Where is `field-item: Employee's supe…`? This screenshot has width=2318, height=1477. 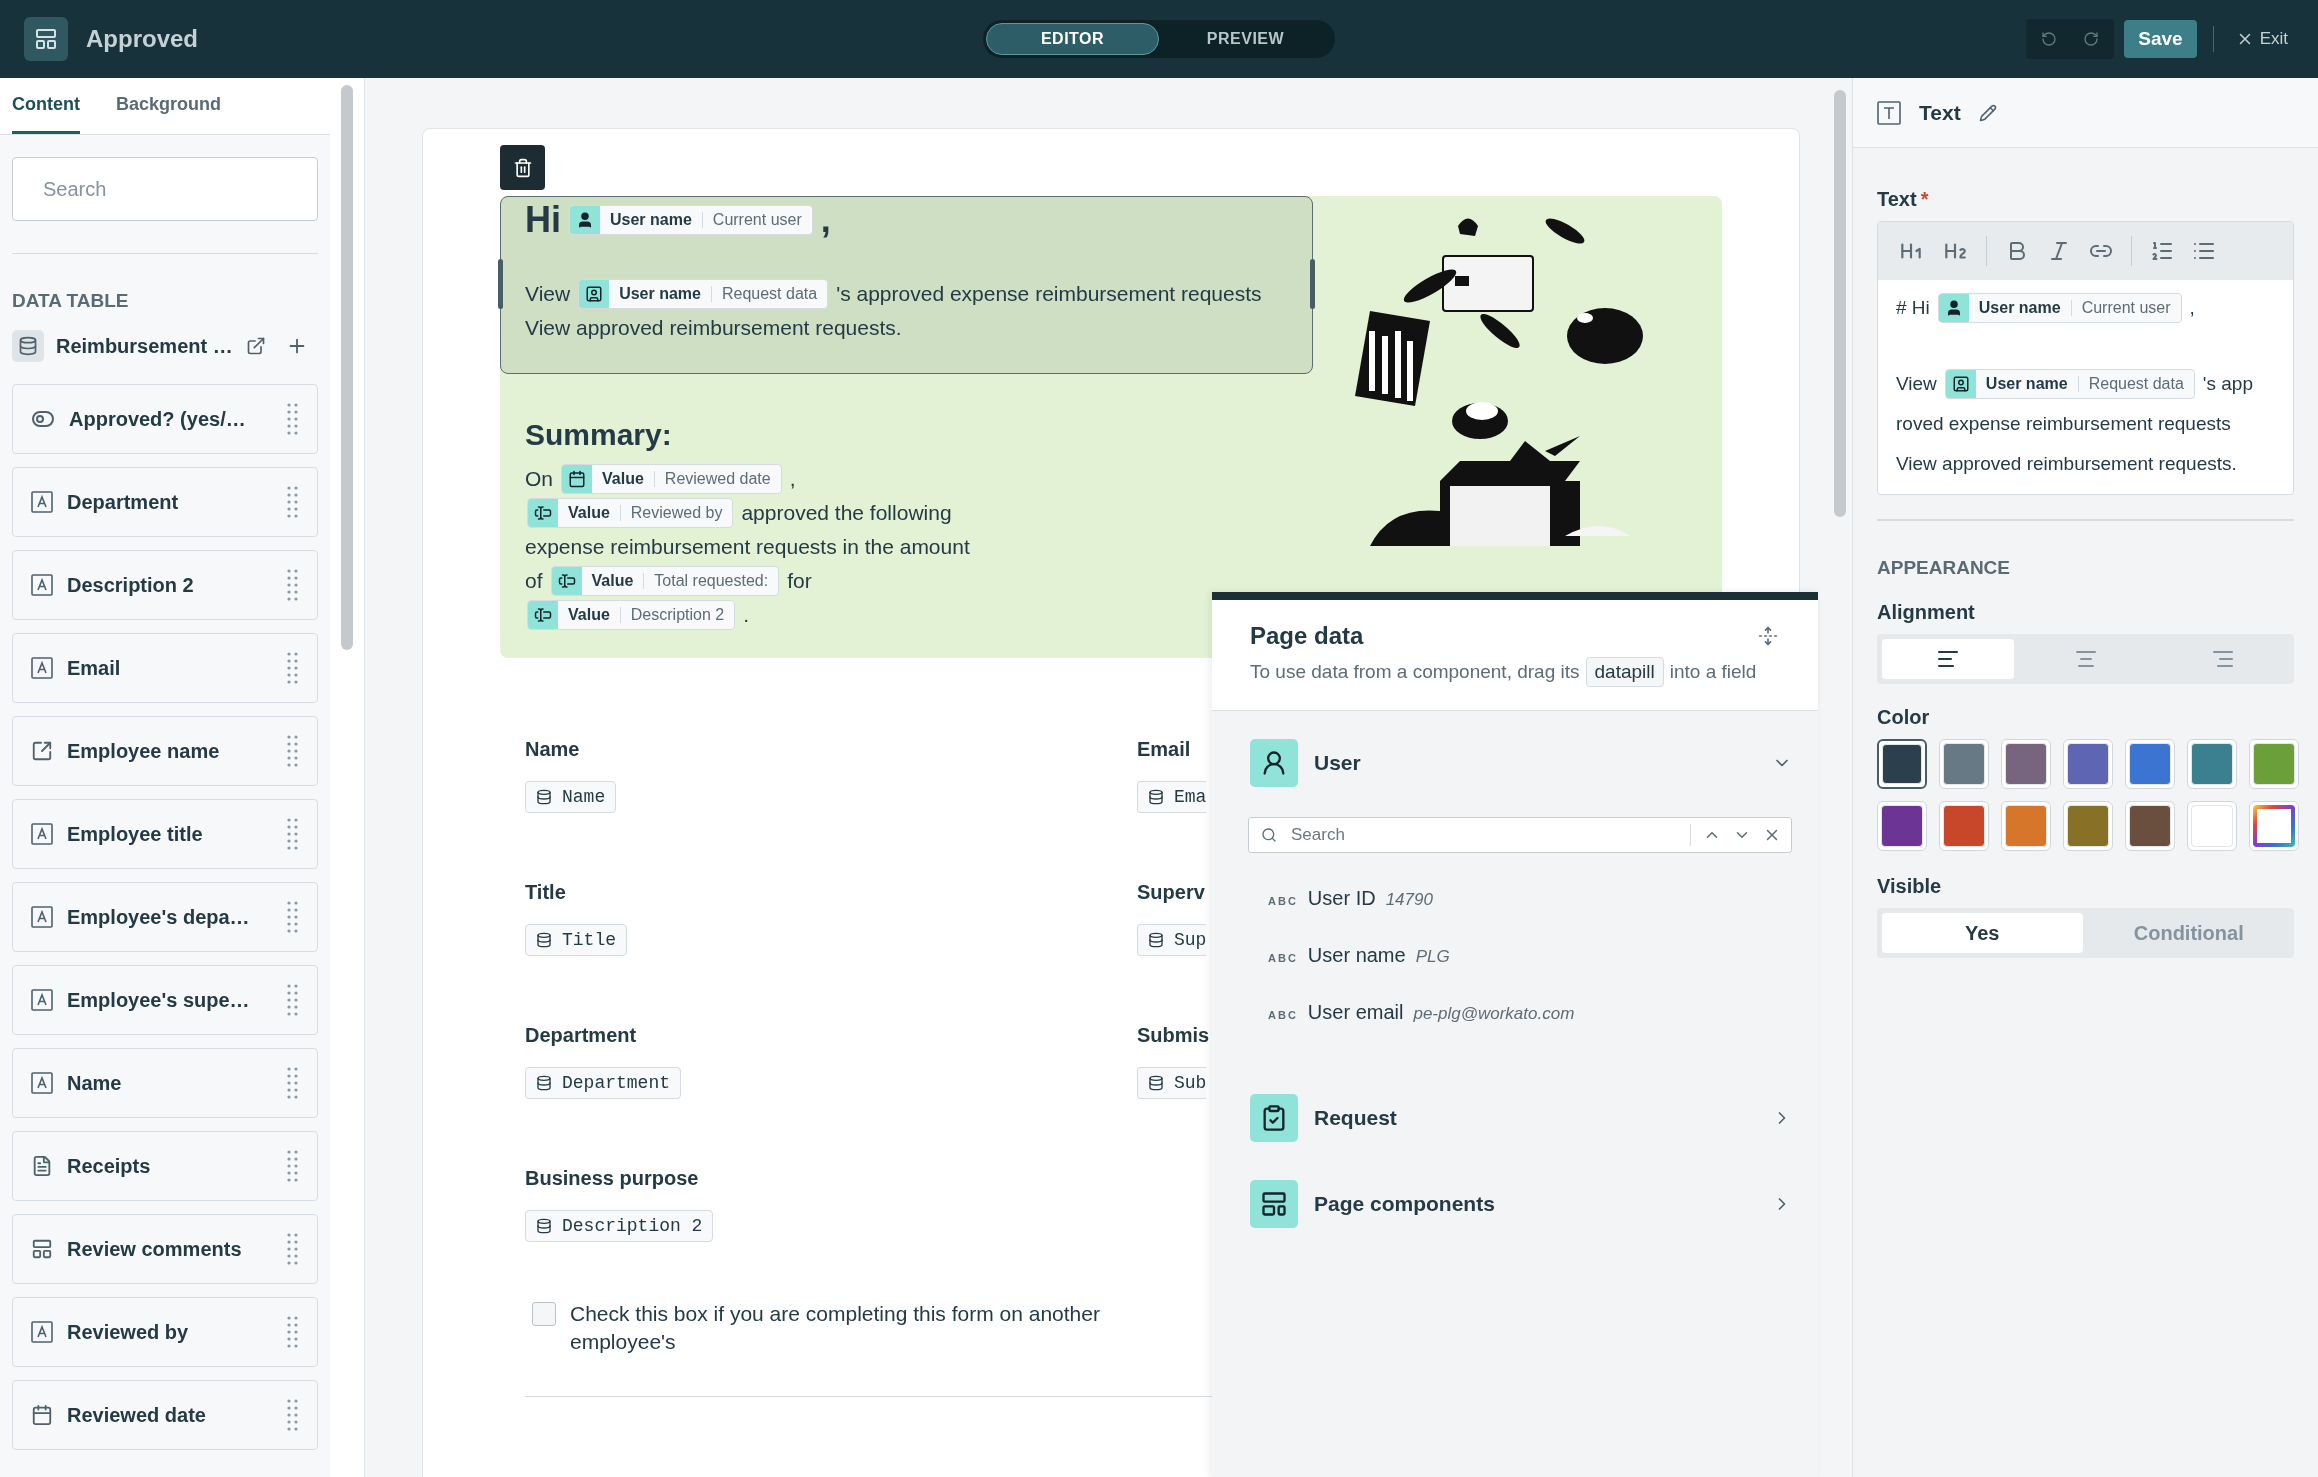 field-item: Employee's supe… is located at coordinates (165, 1000).